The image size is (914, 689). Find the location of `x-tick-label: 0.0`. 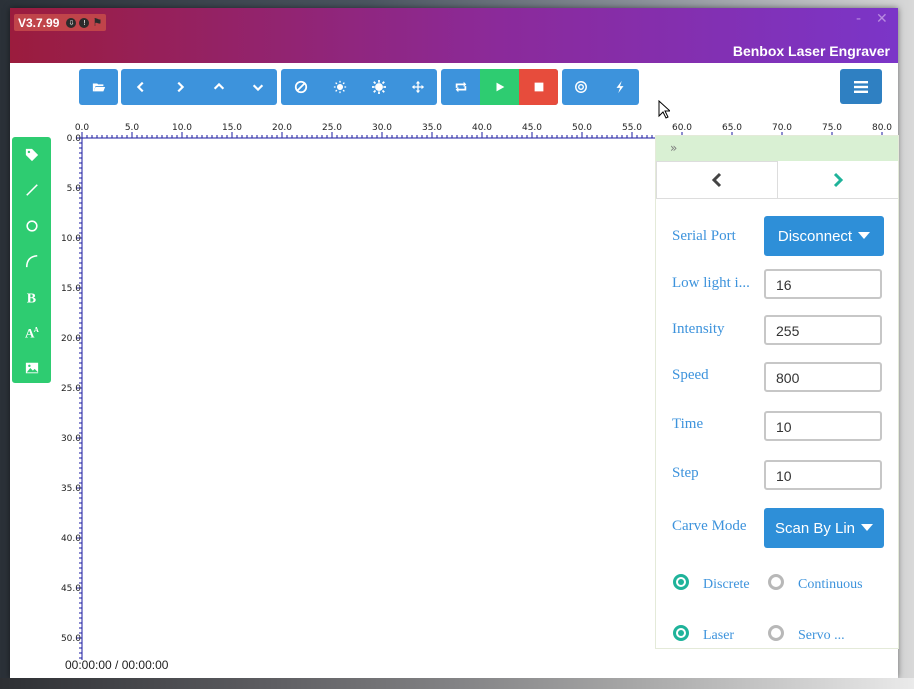

x-tick-label: 0.0 is located at coordinates (82, 128).